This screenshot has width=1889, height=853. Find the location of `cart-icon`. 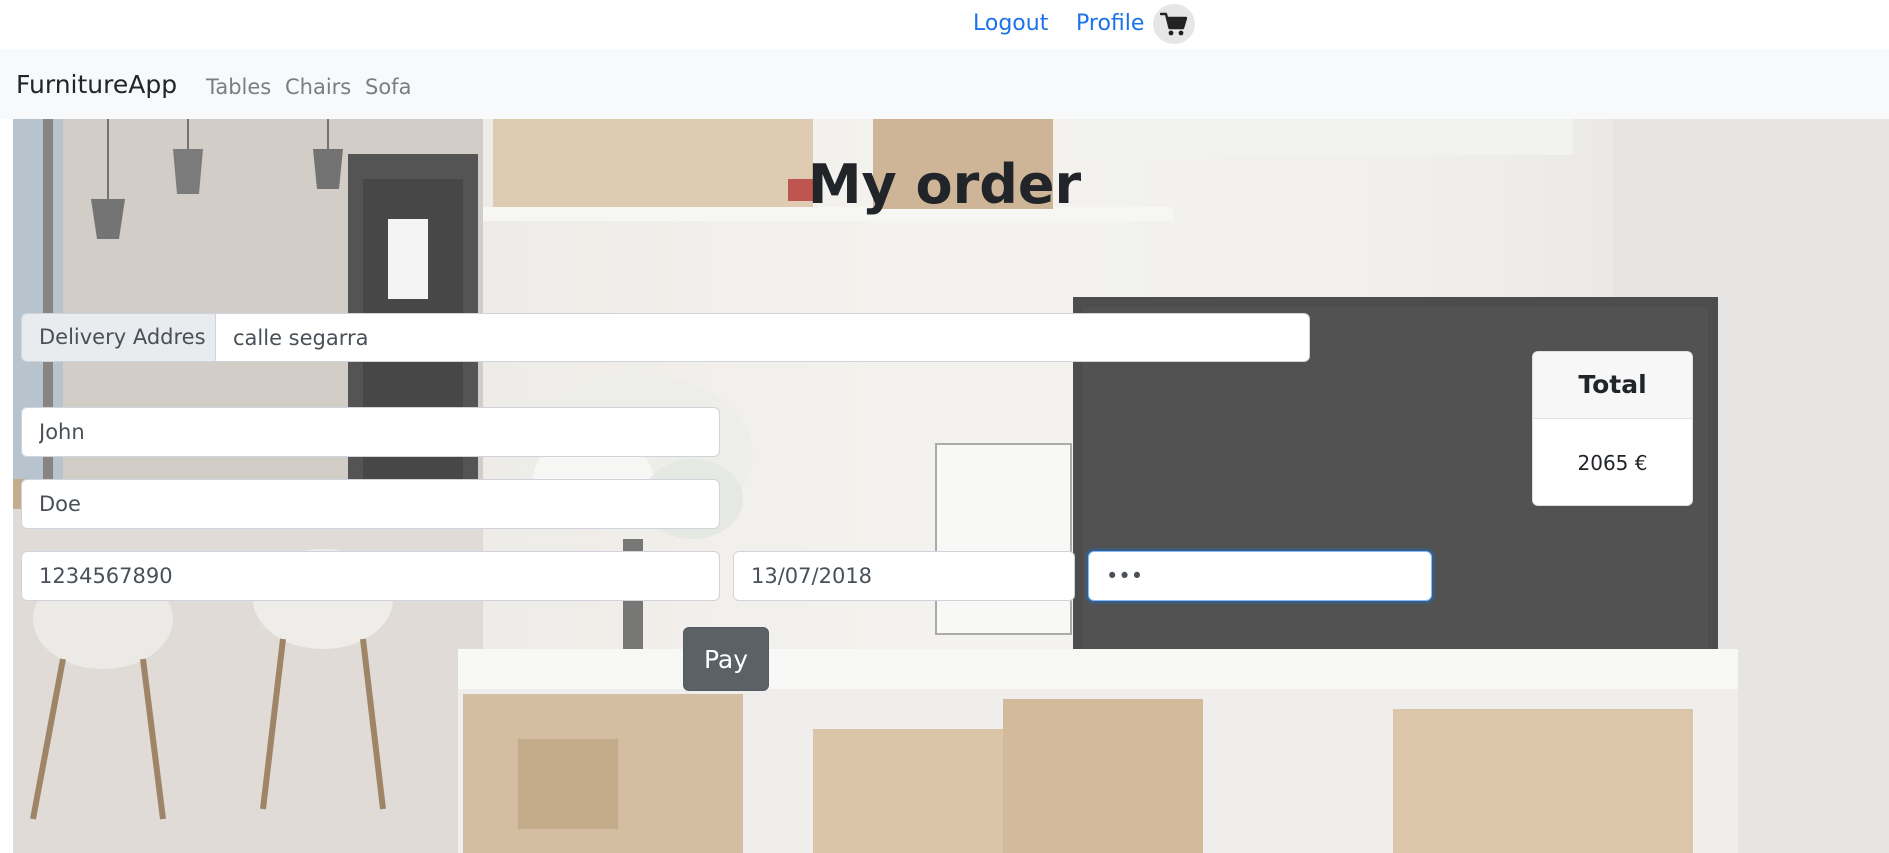

cart-icon is located at coordinates (1174, 24).